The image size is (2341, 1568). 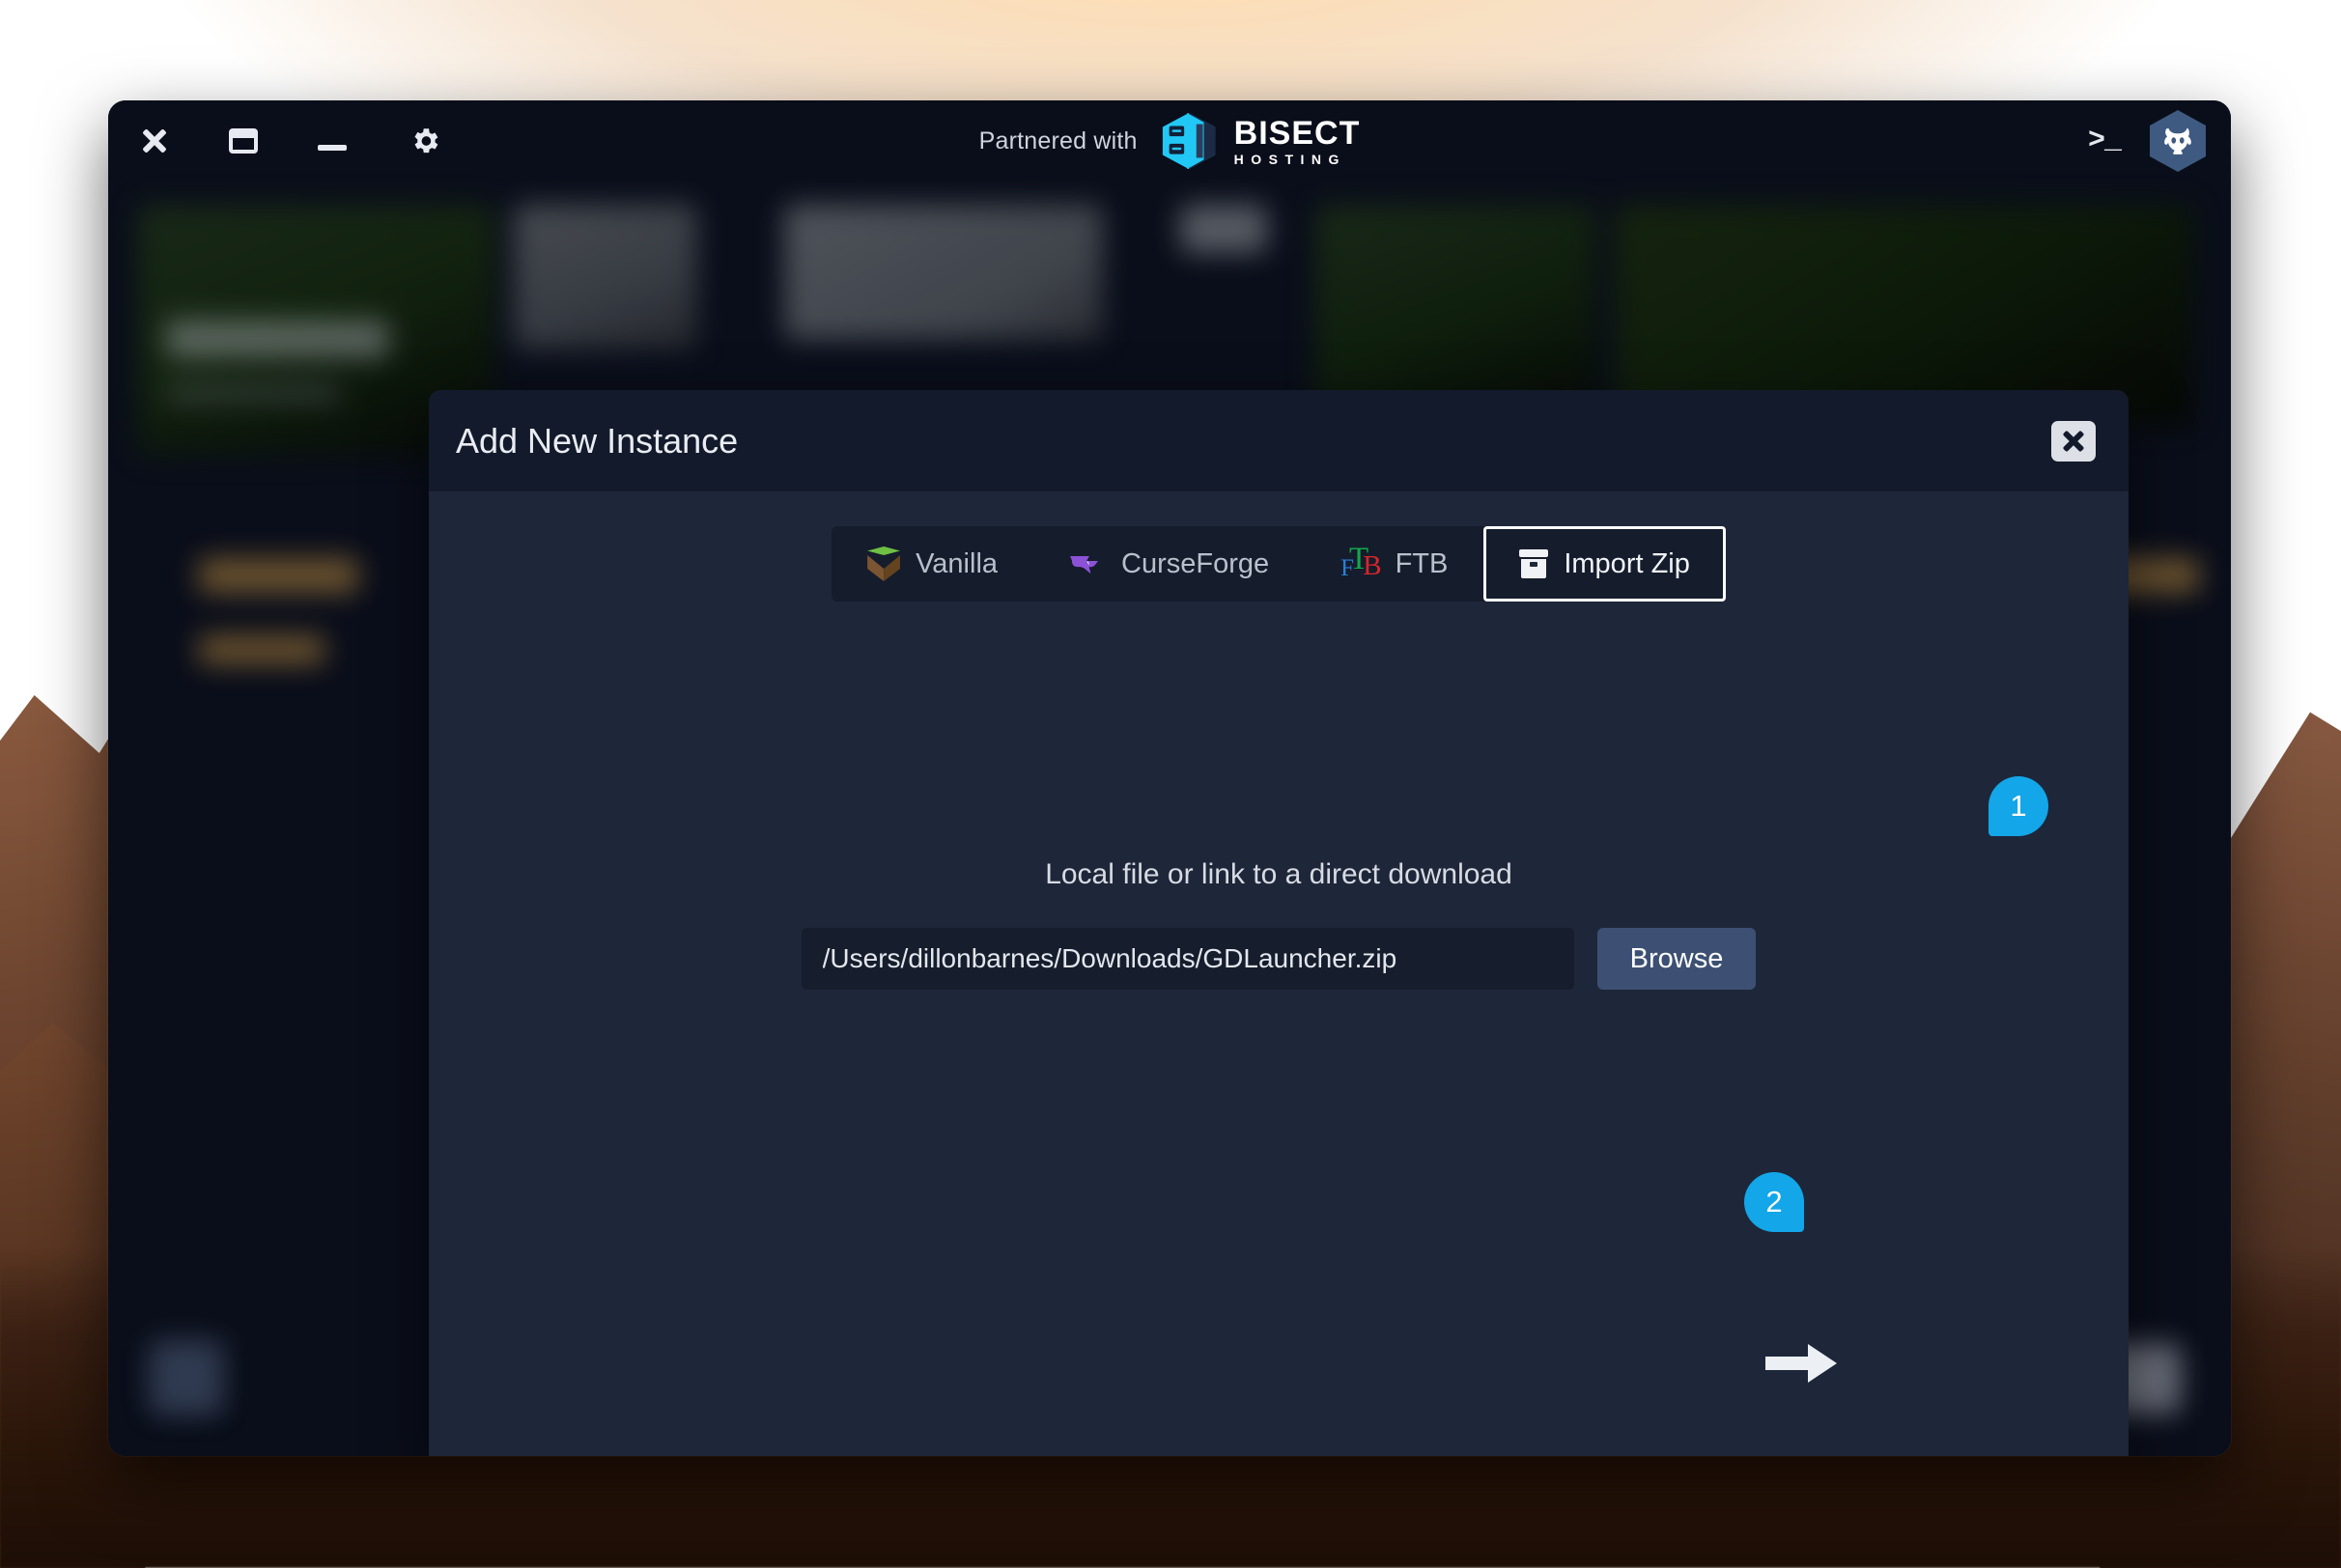 I want to click on minimize-icon, so click(x=332, y=148).